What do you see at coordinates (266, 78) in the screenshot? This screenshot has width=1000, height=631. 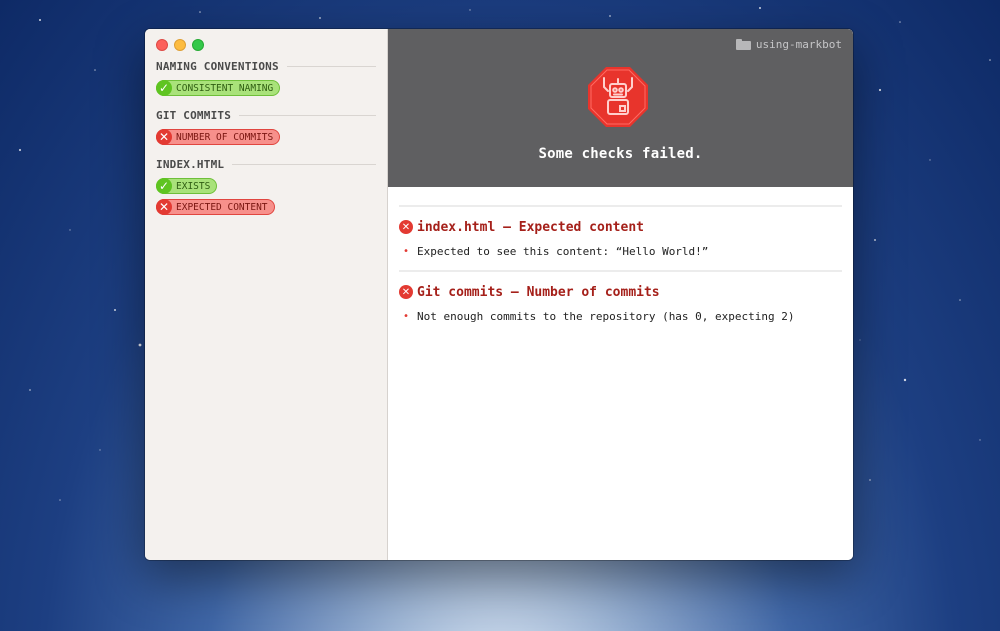 I see `group-naming-conventions: NAMING CONVENTIONS ✓ CONSISTENT NAMING` at bounding box center [266, 78].